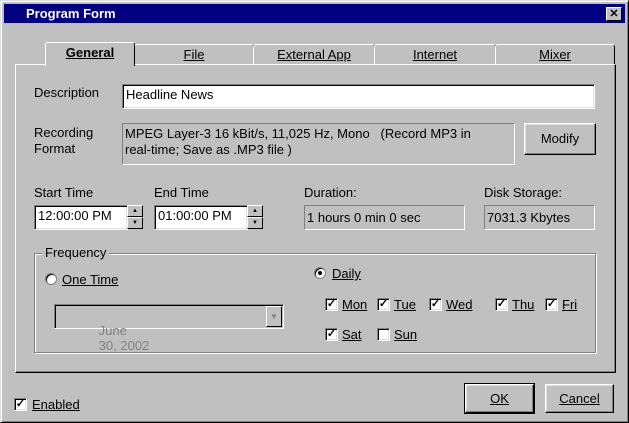 Image resolution: width=629 pixels, height=423 pixels. I want to click on thu-checkbox: ✓, so click(501, 304).